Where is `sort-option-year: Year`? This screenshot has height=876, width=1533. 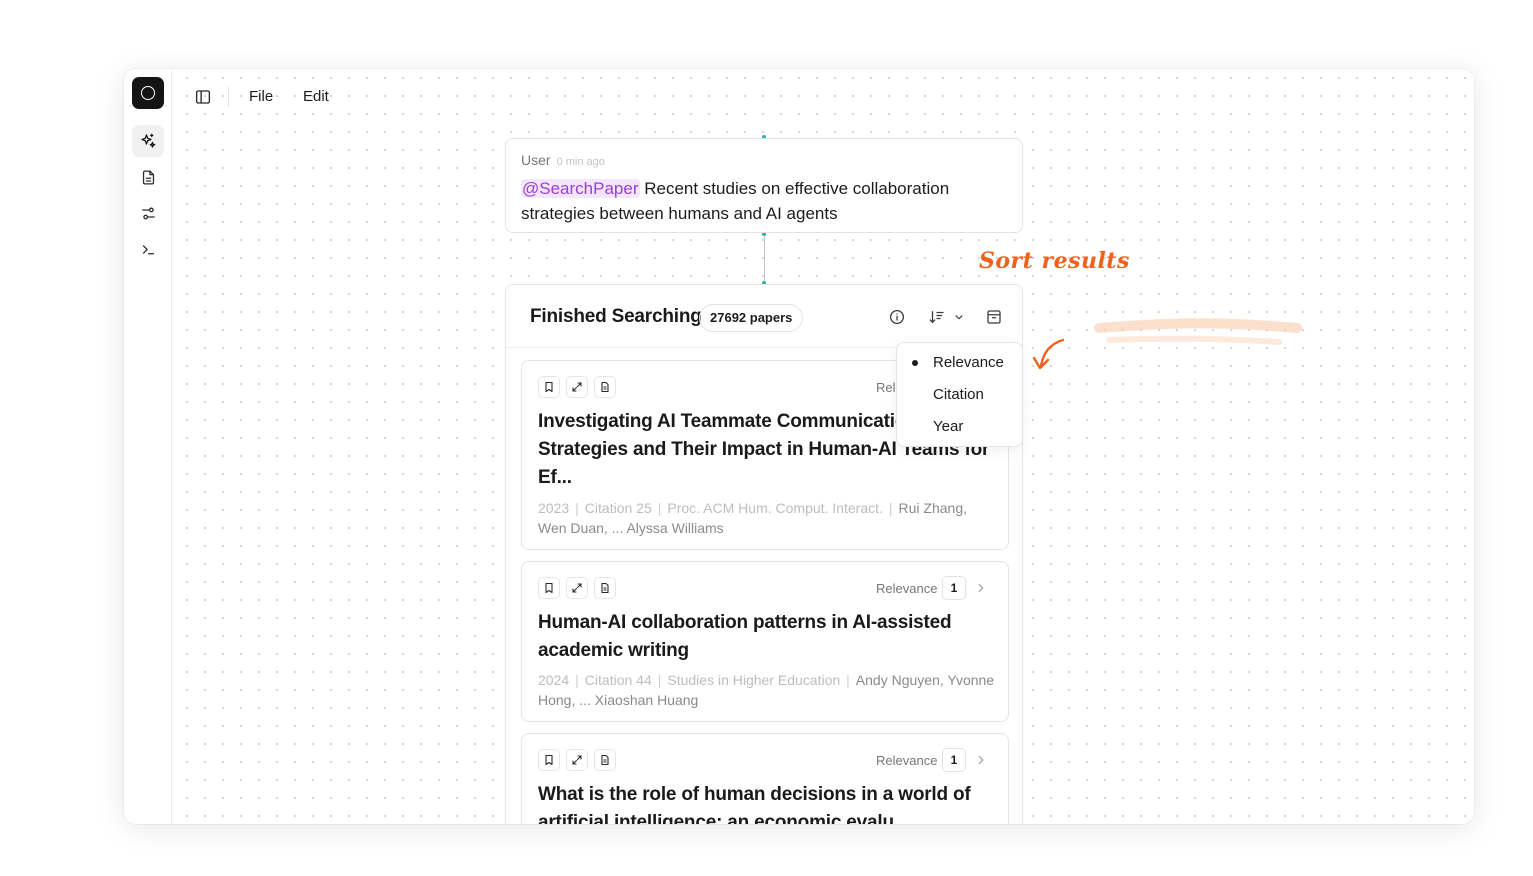 sort-option-year: Year is located at coordinates (948, 426).